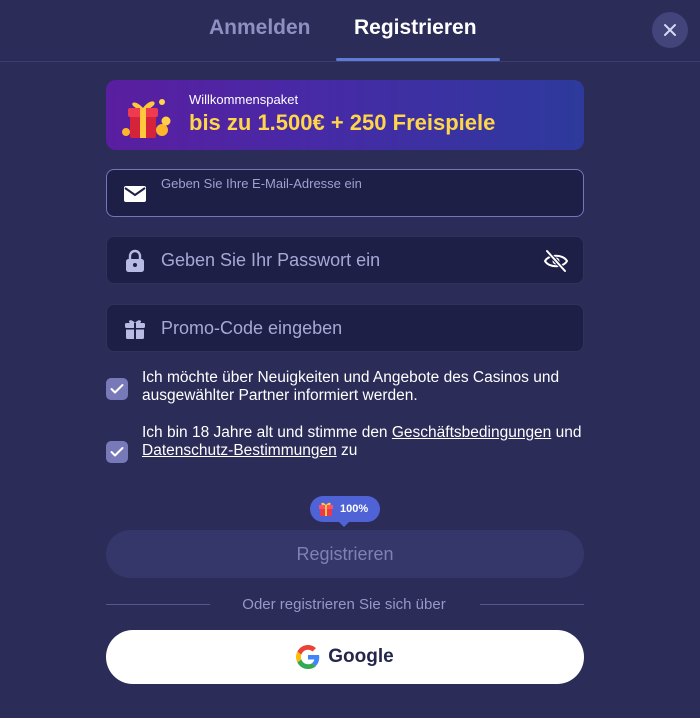 The height and width of the screenshot is (718, 700). Describe the element at coordinates (135, 261) in the screenshot. I see `lock-icon` at that location.